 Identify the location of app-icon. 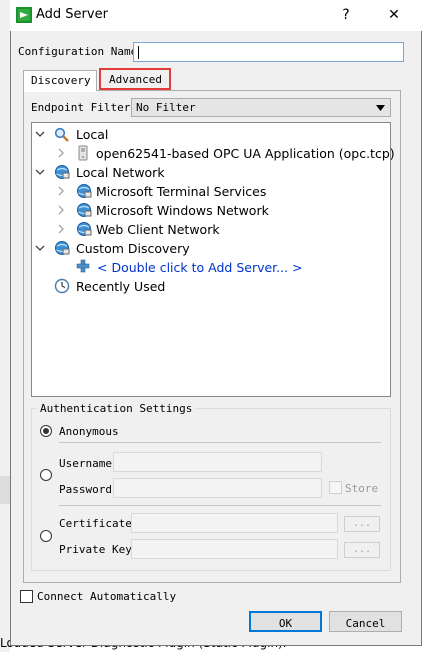
(24, 15).